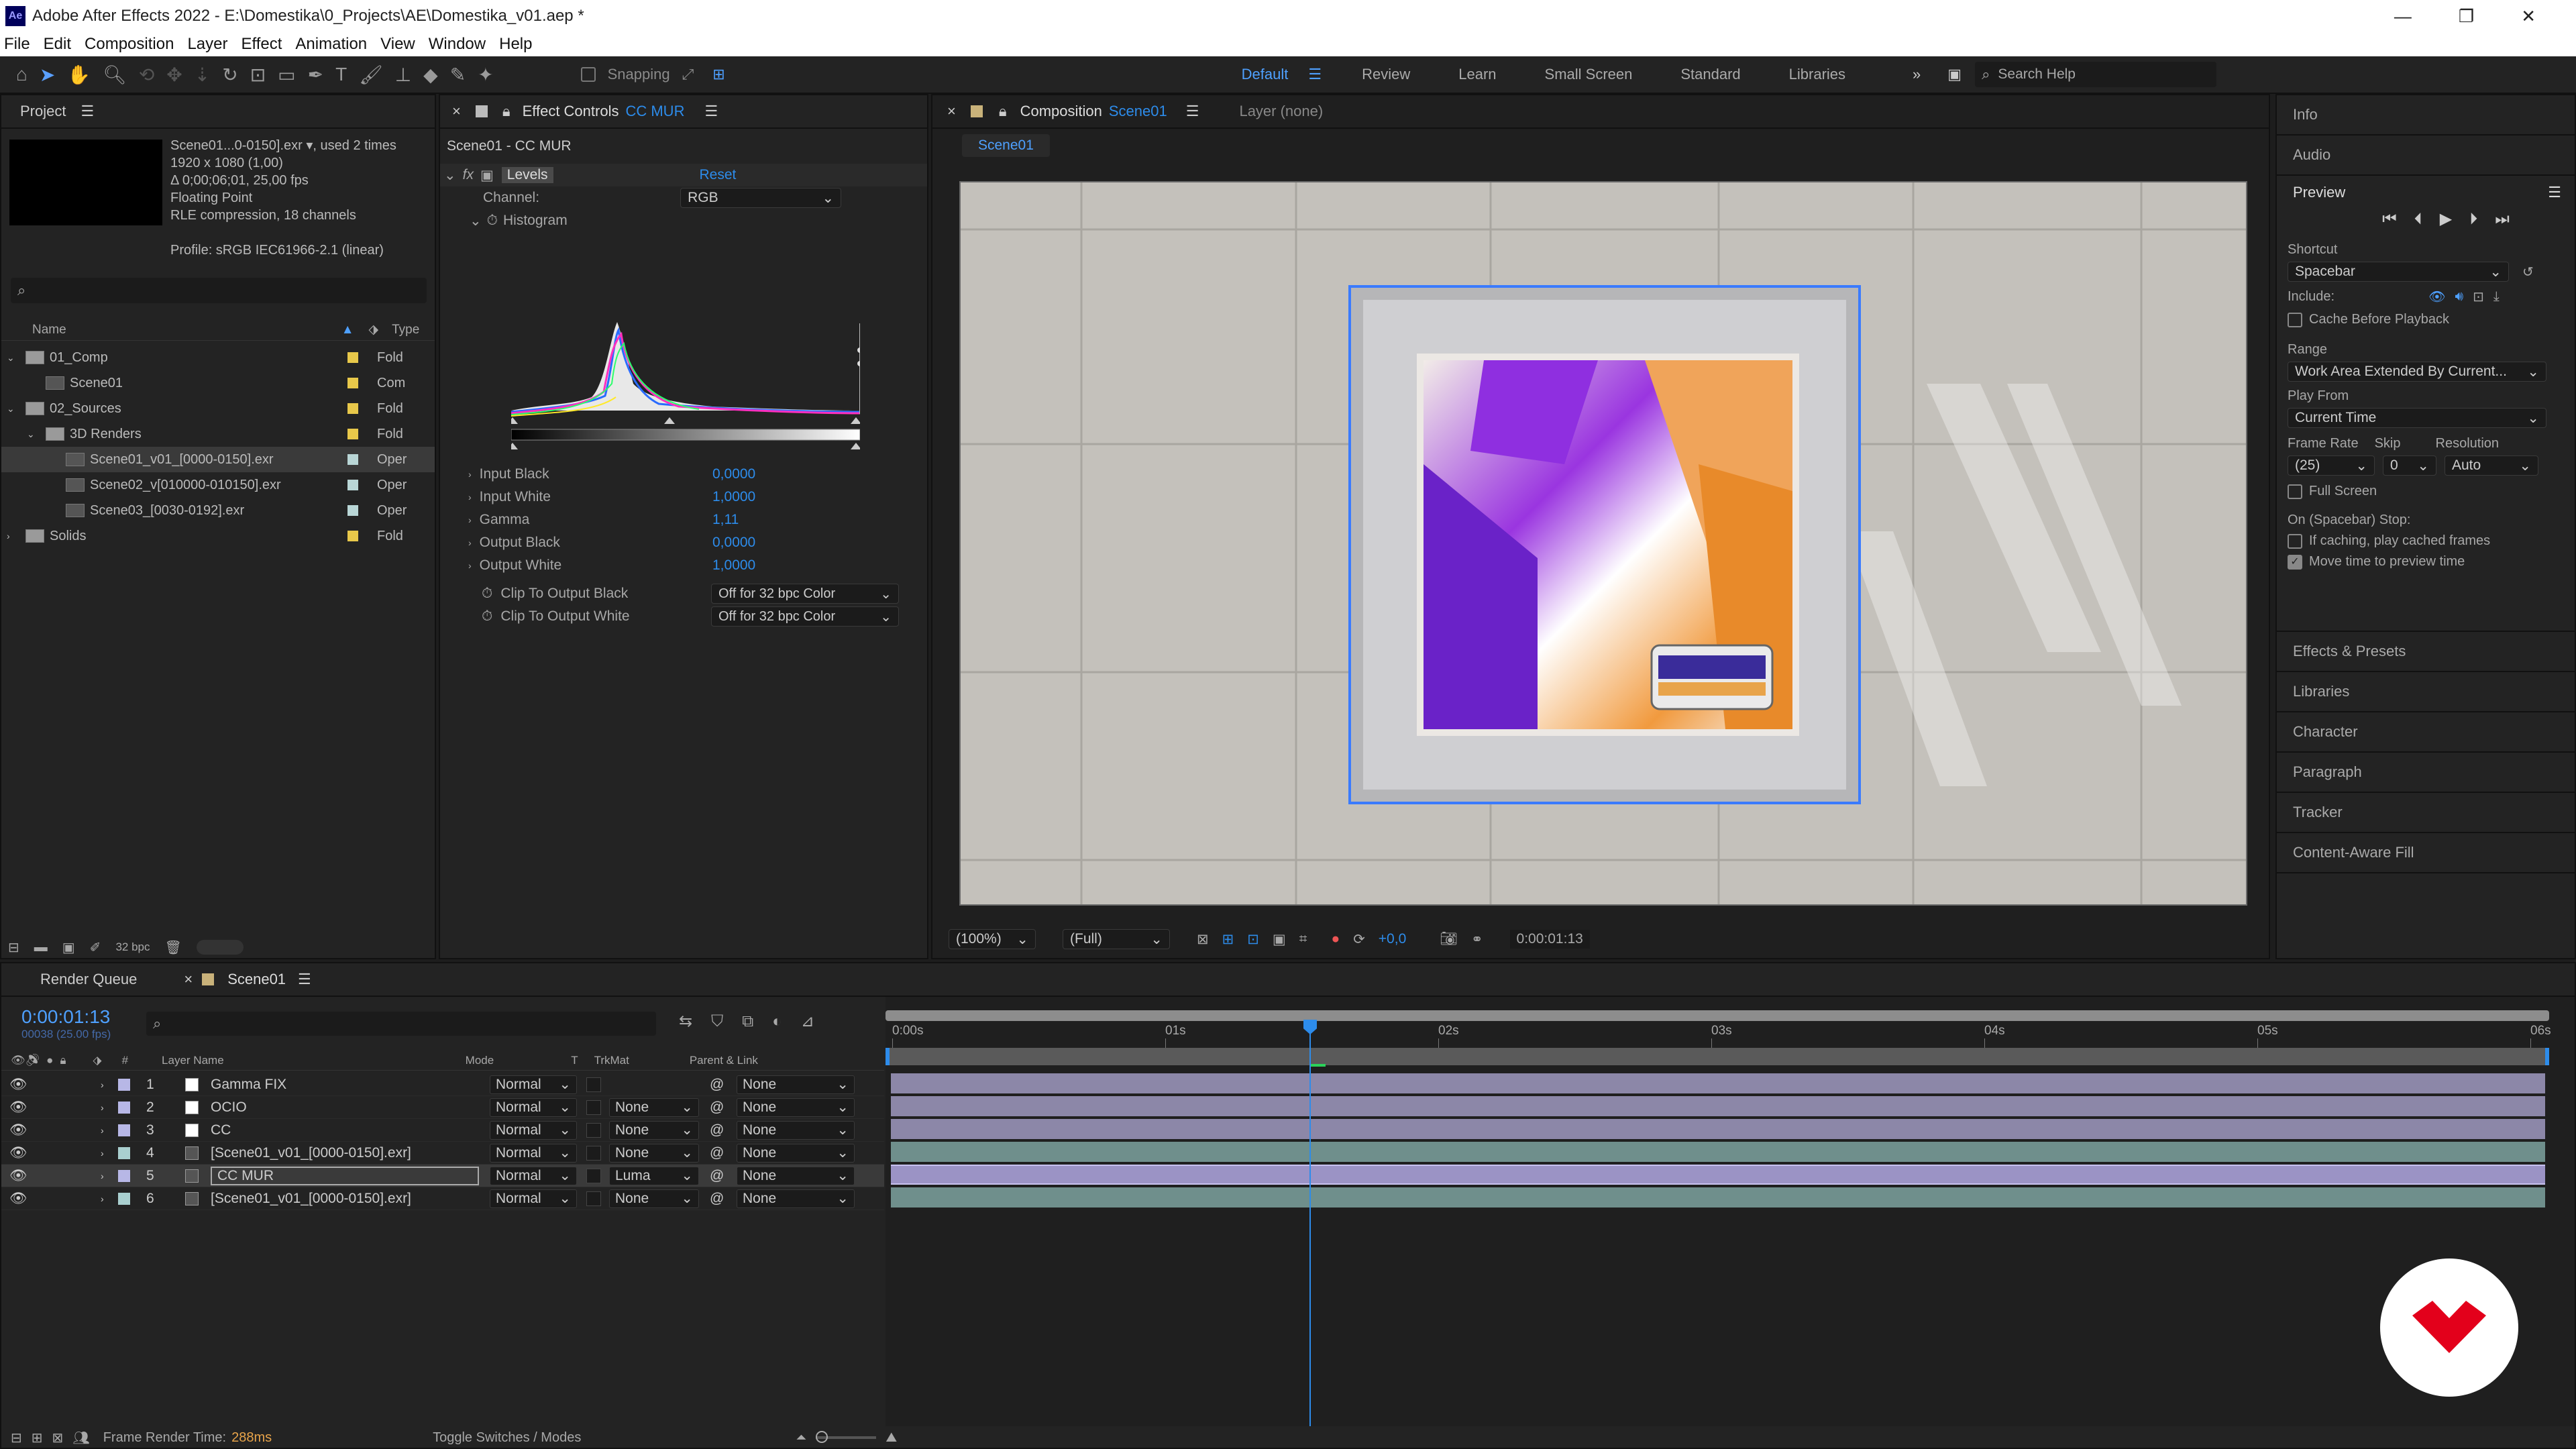  What do you see at coordinates (1386, 74) in the screenshot?
I see `workspace-review: Review` at bounding box center [1386, 74].